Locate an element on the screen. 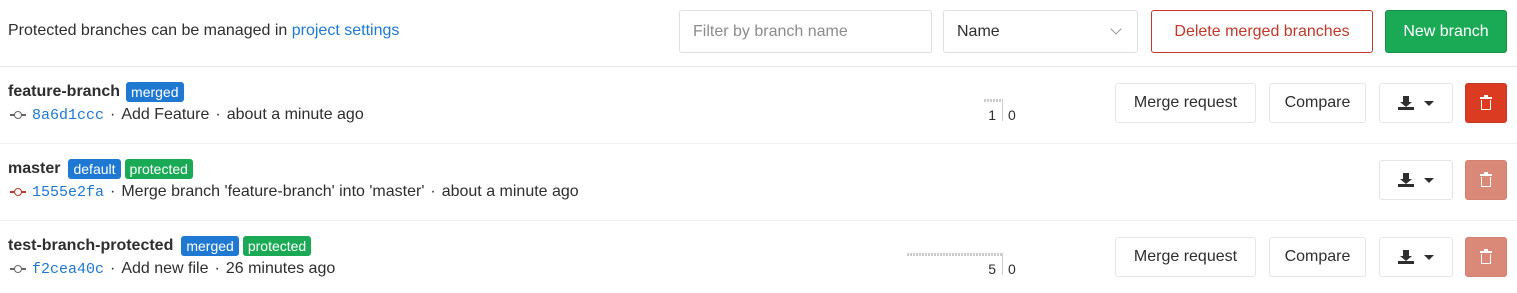 The height and width of the screenshot is (293, 1517). commit-message: Add Feature is located at coordinates (165, 115).